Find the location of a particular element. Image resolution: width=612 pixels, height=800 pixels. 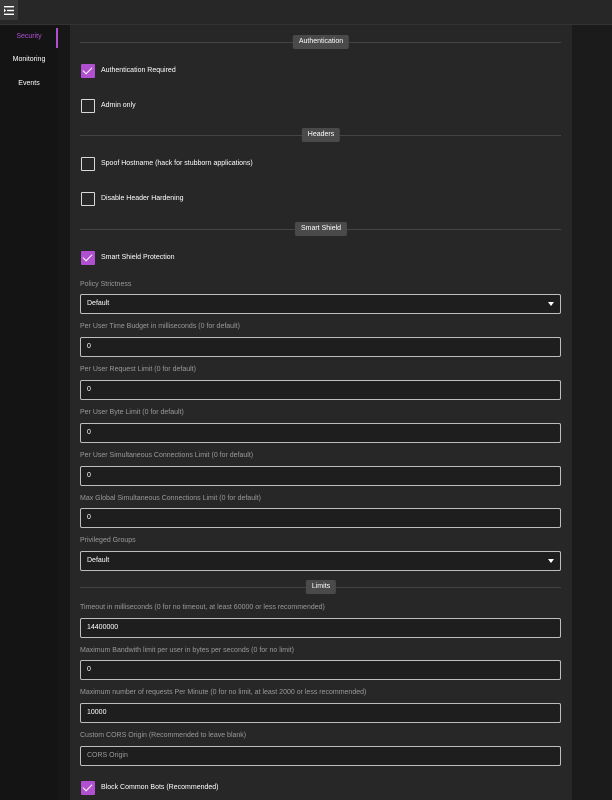

sidebar-item-events: Events is located at coordinates (29, 83).